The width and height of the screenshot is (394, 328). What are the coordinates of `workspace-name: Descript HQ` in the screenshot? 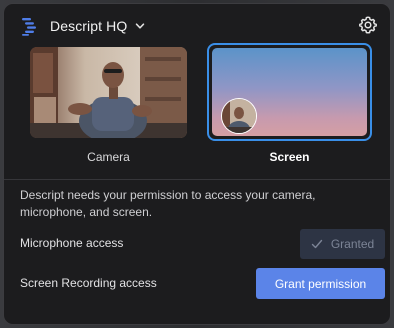 It's located at (89, 26).